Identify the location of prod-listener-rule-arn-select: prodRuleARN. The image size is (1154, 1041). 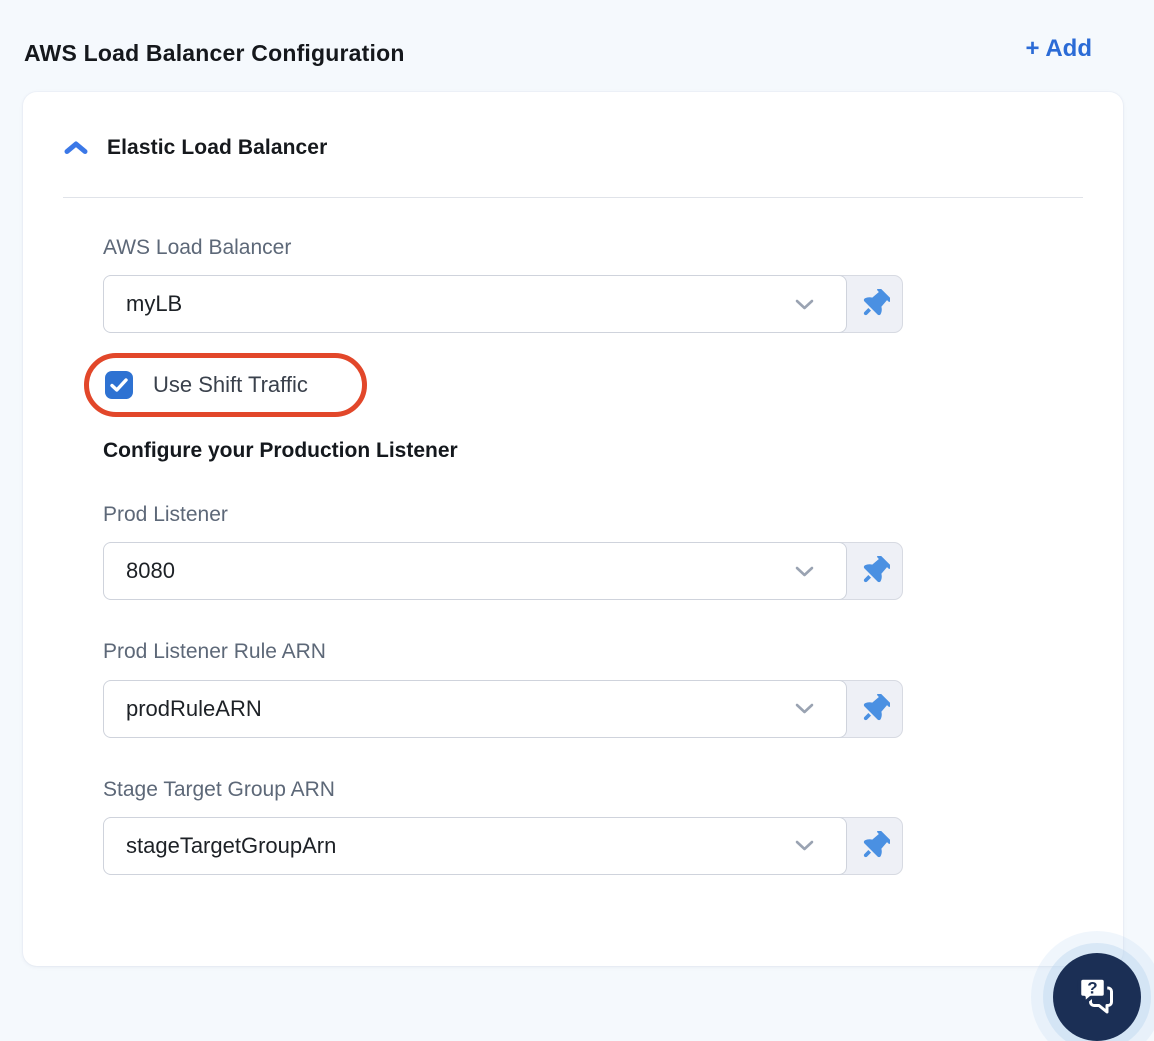
(475, 708).